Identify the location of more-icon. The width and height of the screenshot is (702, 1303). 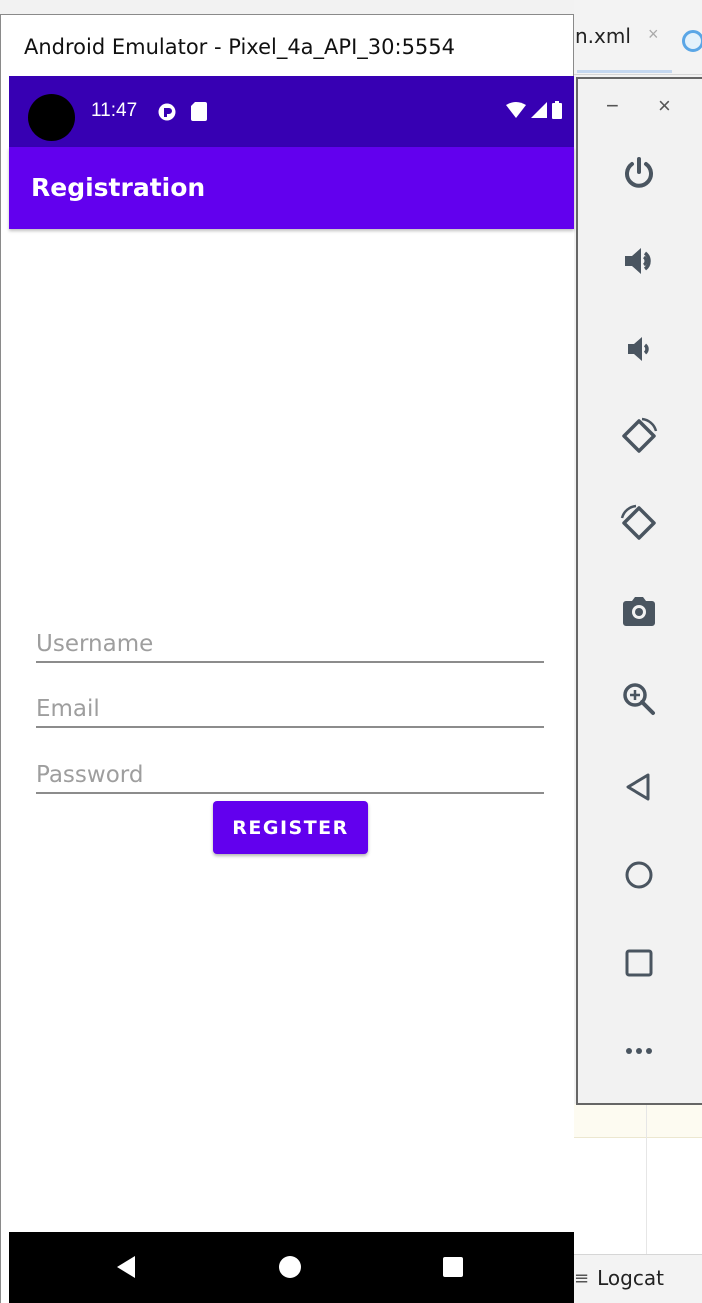
(639, 1051).